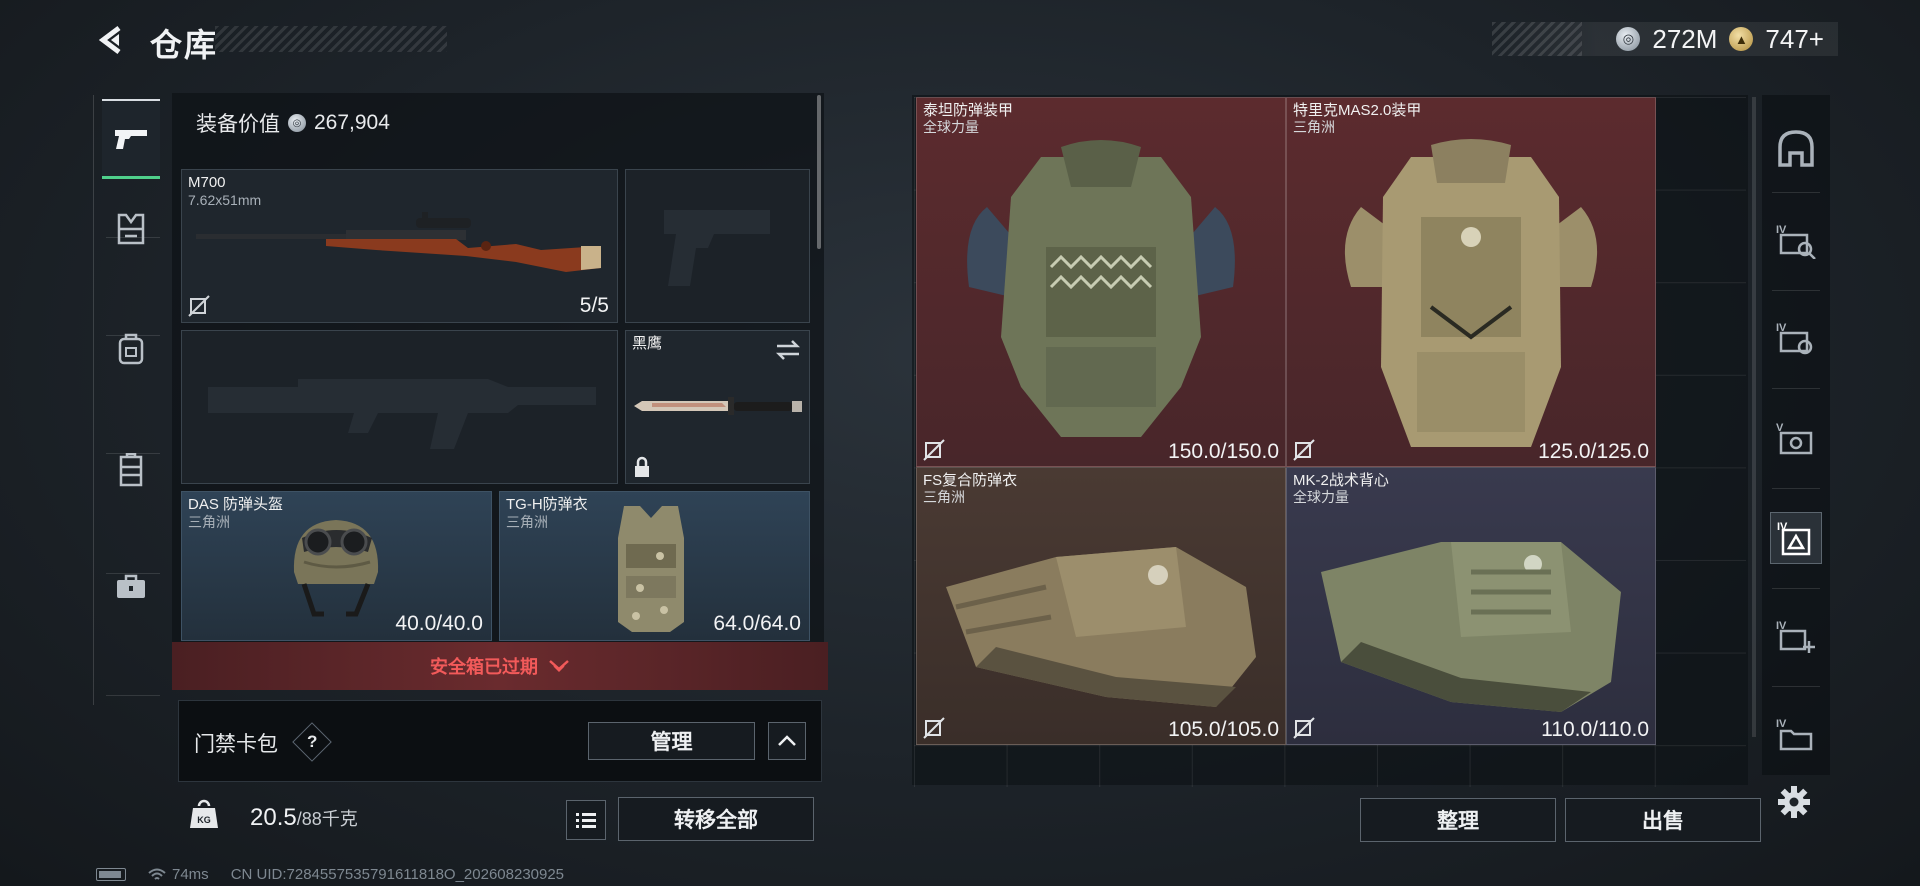 This screenshot has width=1920, height=886. I want to click on armor-icon, so click(131, 229).